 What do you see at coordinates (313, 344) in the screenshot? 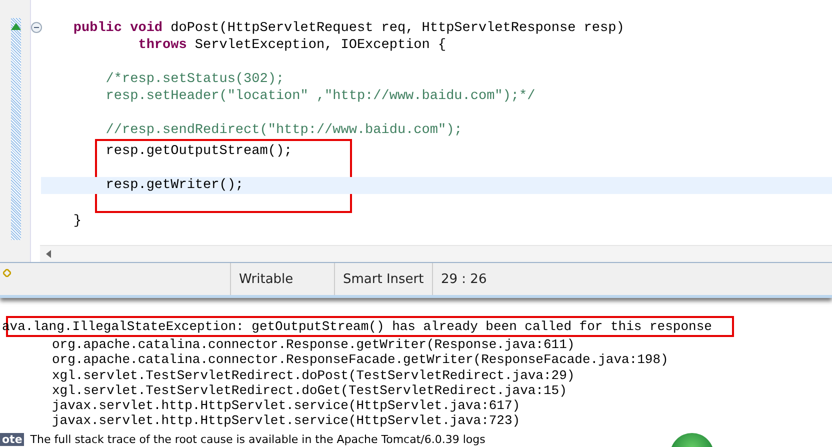
I see `stack-trace-line: org.apache.catalina.connector.Response.getWriter(Response.java:611)` at bounding box center [313, 344].